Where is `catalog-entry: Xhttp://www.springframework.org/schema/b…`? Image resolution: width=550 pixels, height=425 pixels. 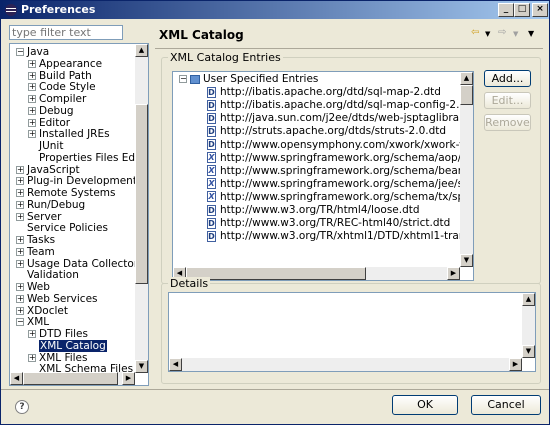
catalog-entry: Xhttp://www.springframework.org/schema/b… is located at coordinates (340, 171).